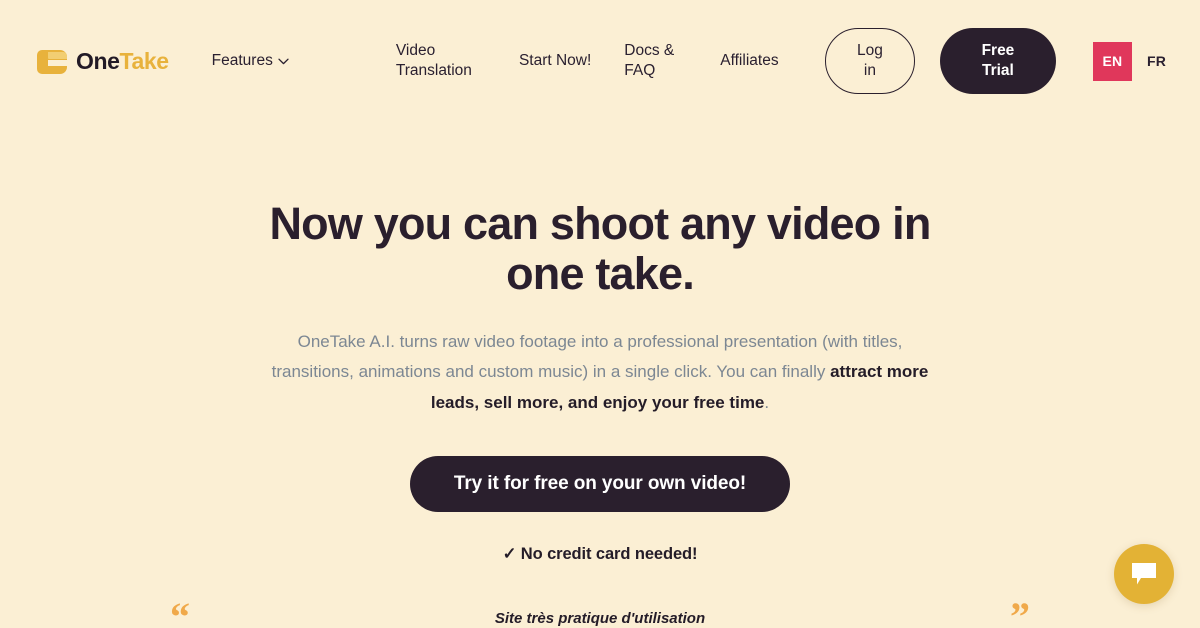 Image resolution: width=1200 pixels, height=628 pixels. I want to click on page-title: Now you can shoot any video in one take., so click(600, 248).